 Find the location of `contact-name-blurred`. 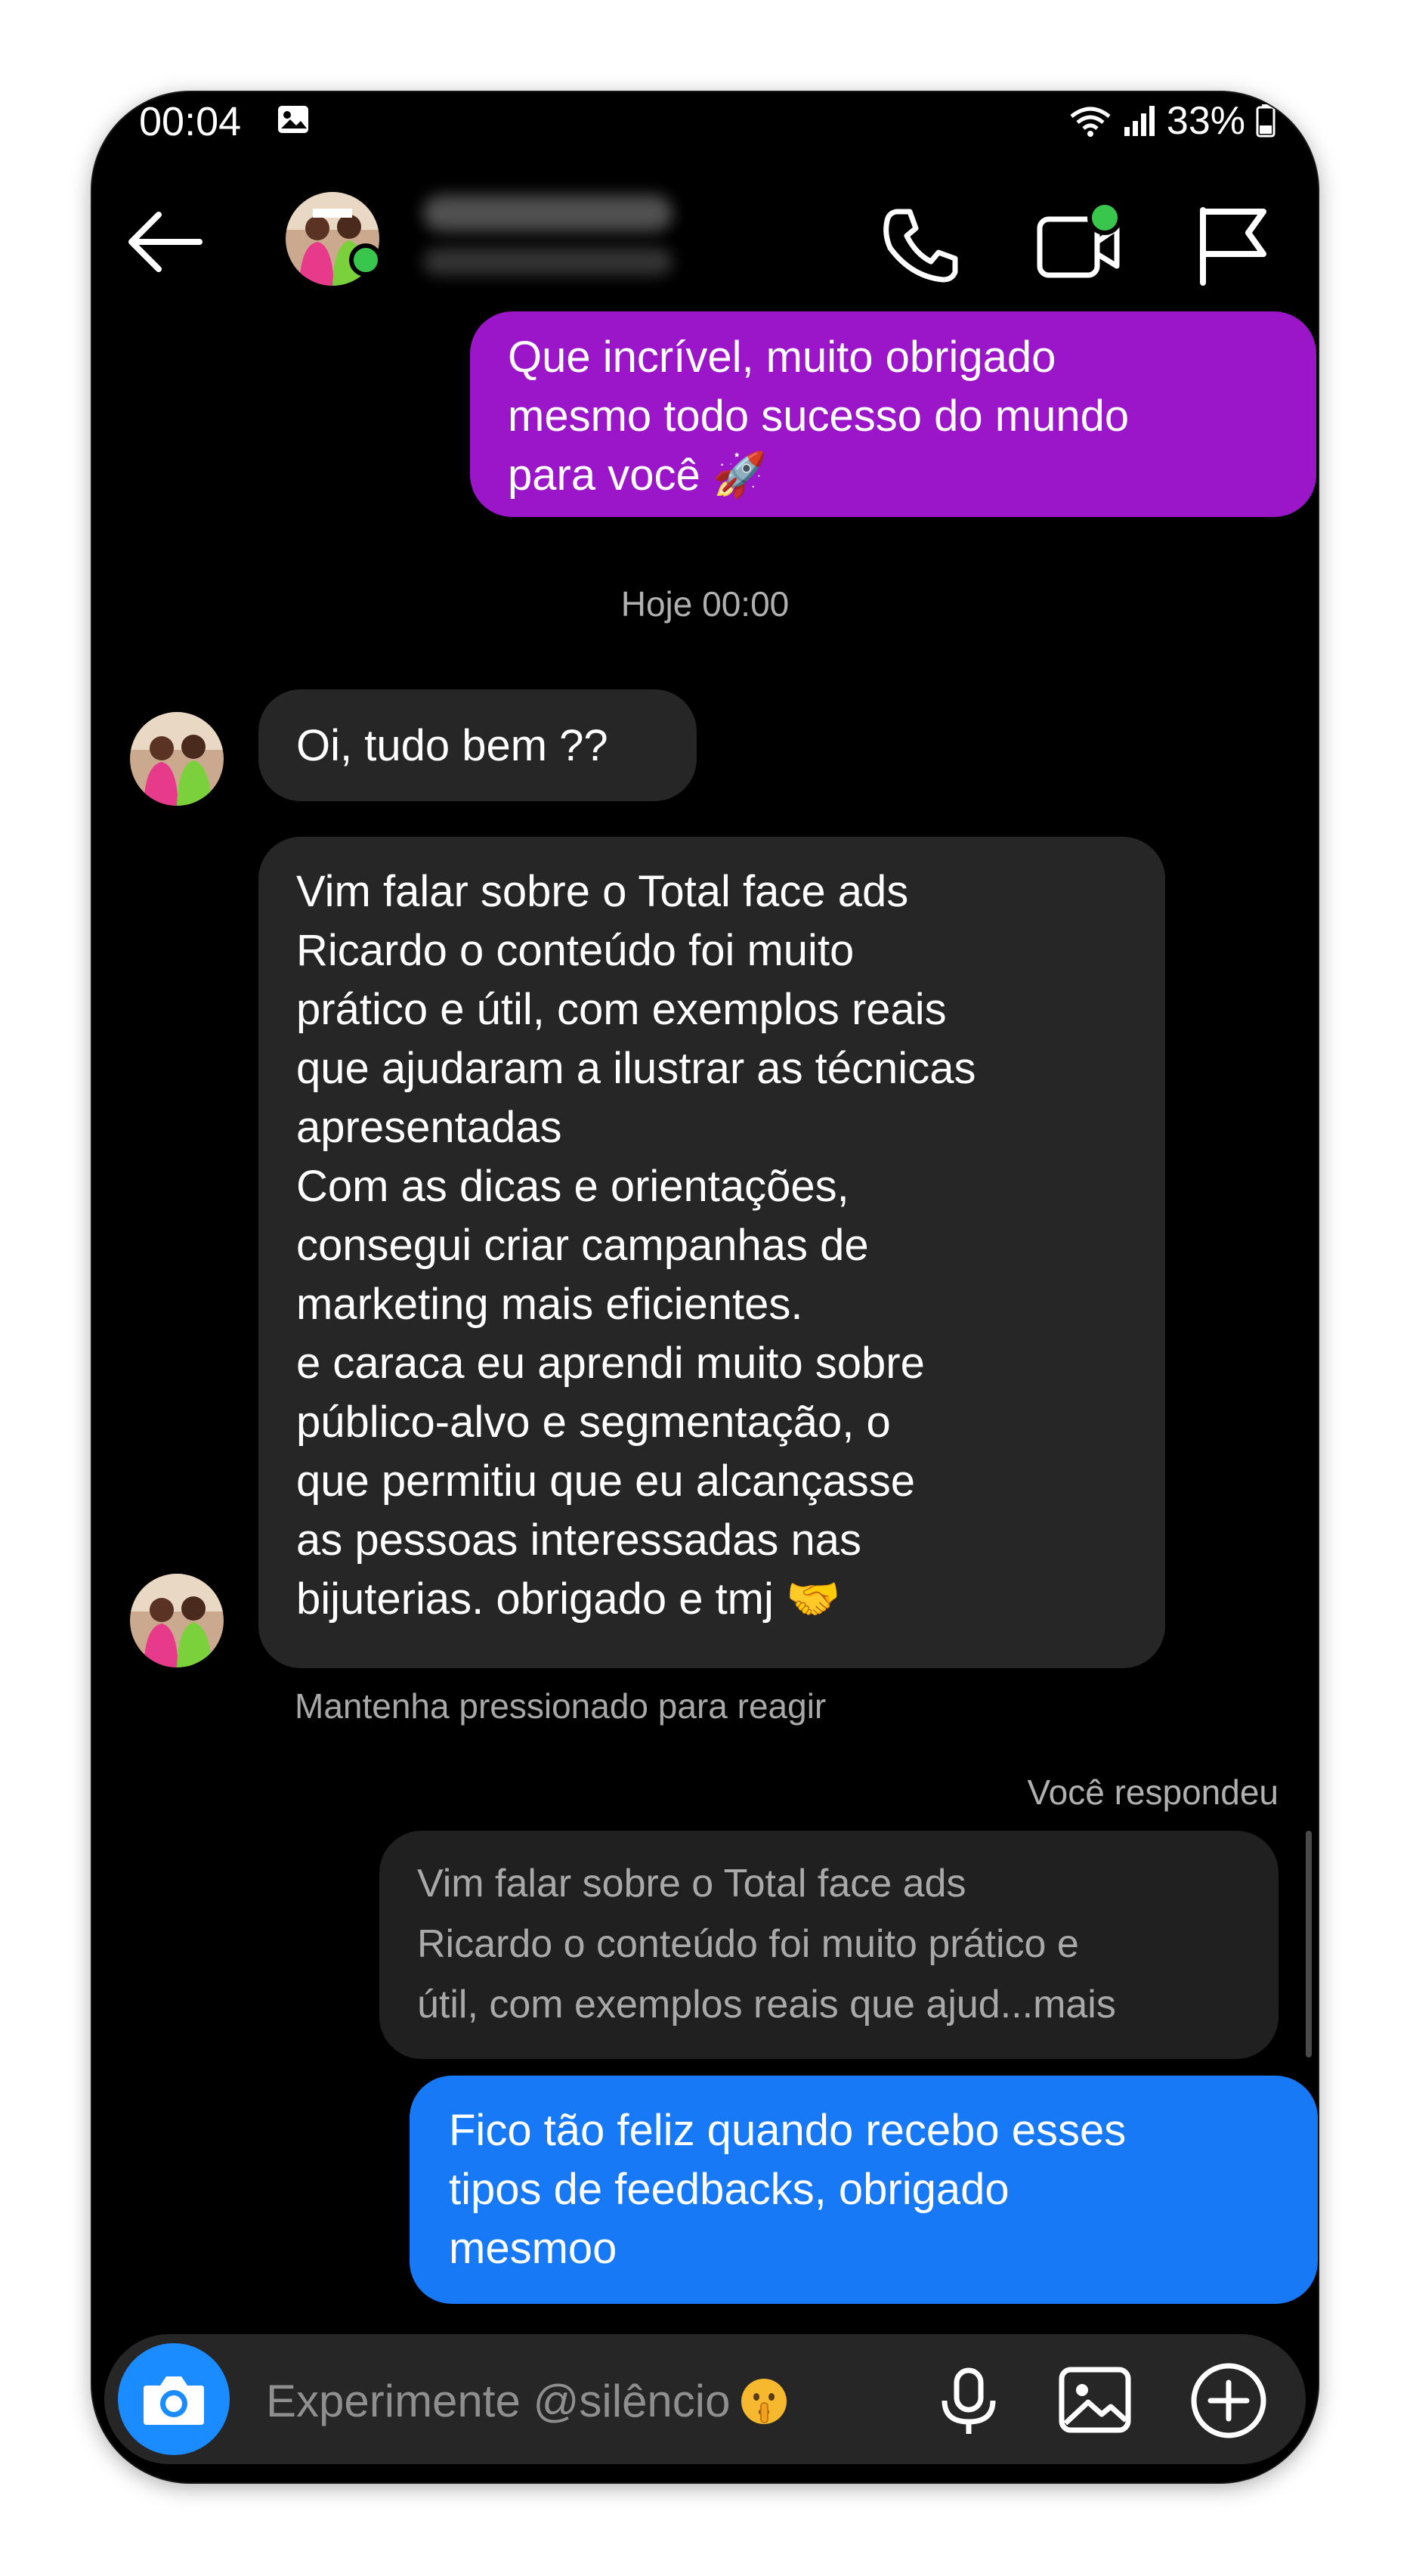

contact-name-blurred is located at coordinates (548, 213).